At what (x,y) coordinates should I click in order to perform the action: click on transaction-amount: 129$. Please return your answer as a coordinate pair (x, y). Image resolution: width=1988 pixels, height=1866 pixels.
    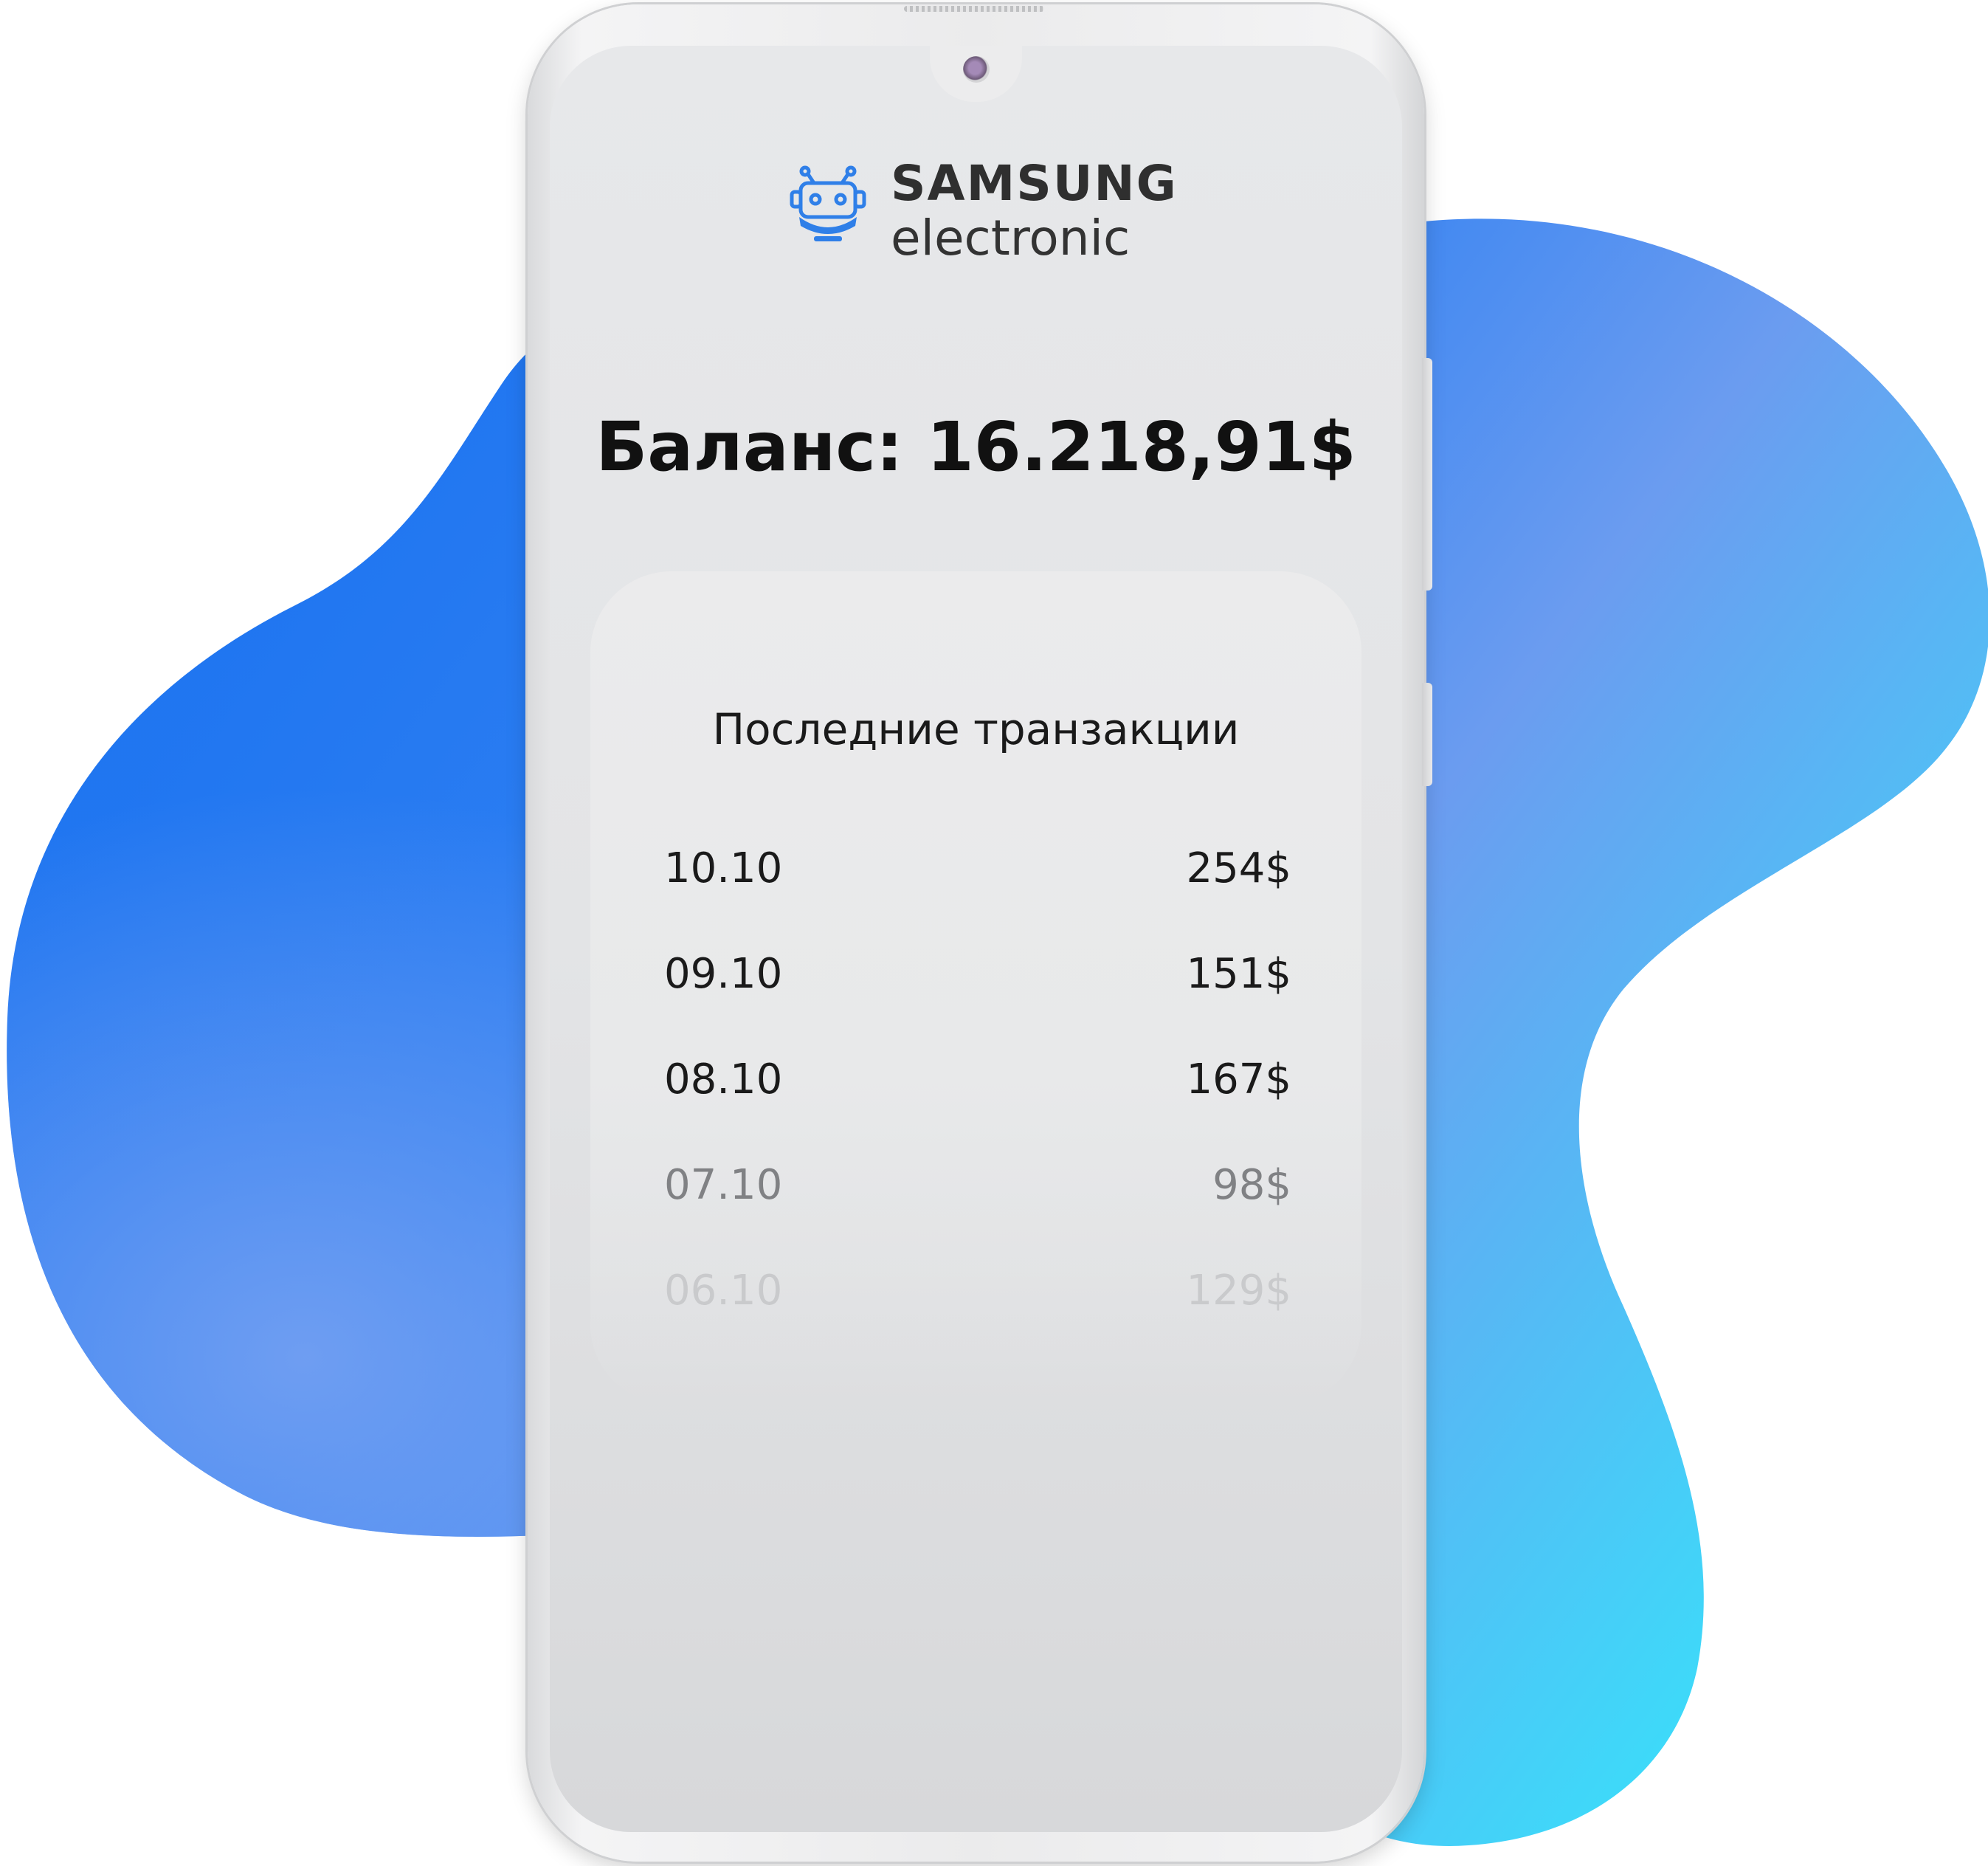
    Looking at the image, I should click on (1238, 1291).